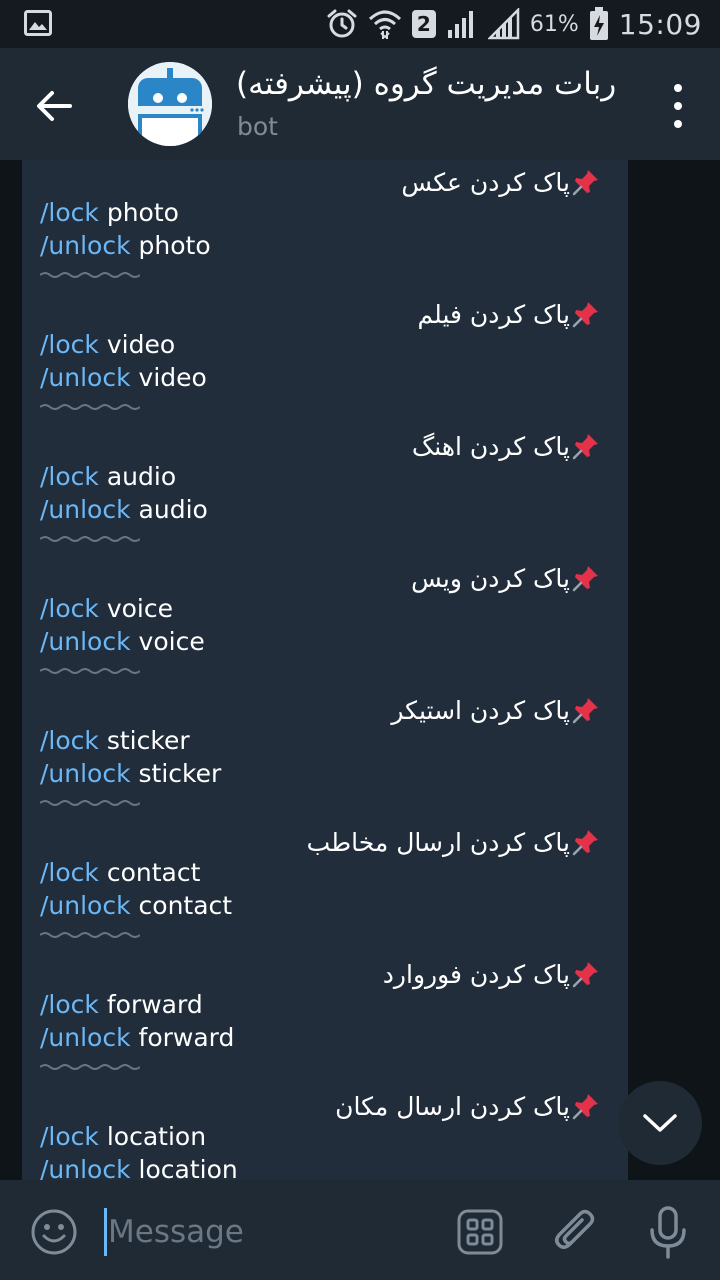 Image resolution: width=720 pixels, height=1280 pixels. Describe the element at coordinates (360, 104) in the screenshot. I see `chat-header: ربات مدیریت گروه (پیشرفته) bot` at that location.